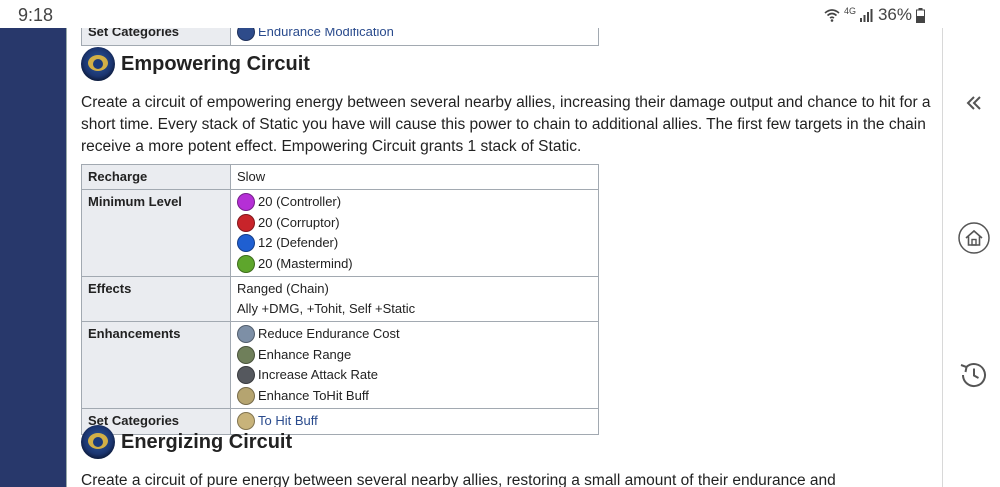 This screenshot has height=487, width=1000. What do you see at coordinates (832, 15) in the screenshot?
I see `wifi-calling-icon` at bounding box center [832, 15].